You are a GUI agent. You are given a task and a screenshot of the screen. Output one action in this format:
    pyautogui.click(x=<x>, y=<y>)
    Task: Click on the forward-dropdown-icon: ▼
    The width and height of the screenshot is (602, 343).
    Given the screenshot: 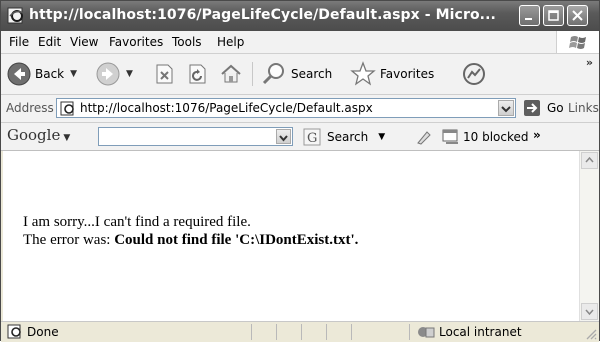 What is the action you would take?
    pyautogui.click(x=129, y=74)
    